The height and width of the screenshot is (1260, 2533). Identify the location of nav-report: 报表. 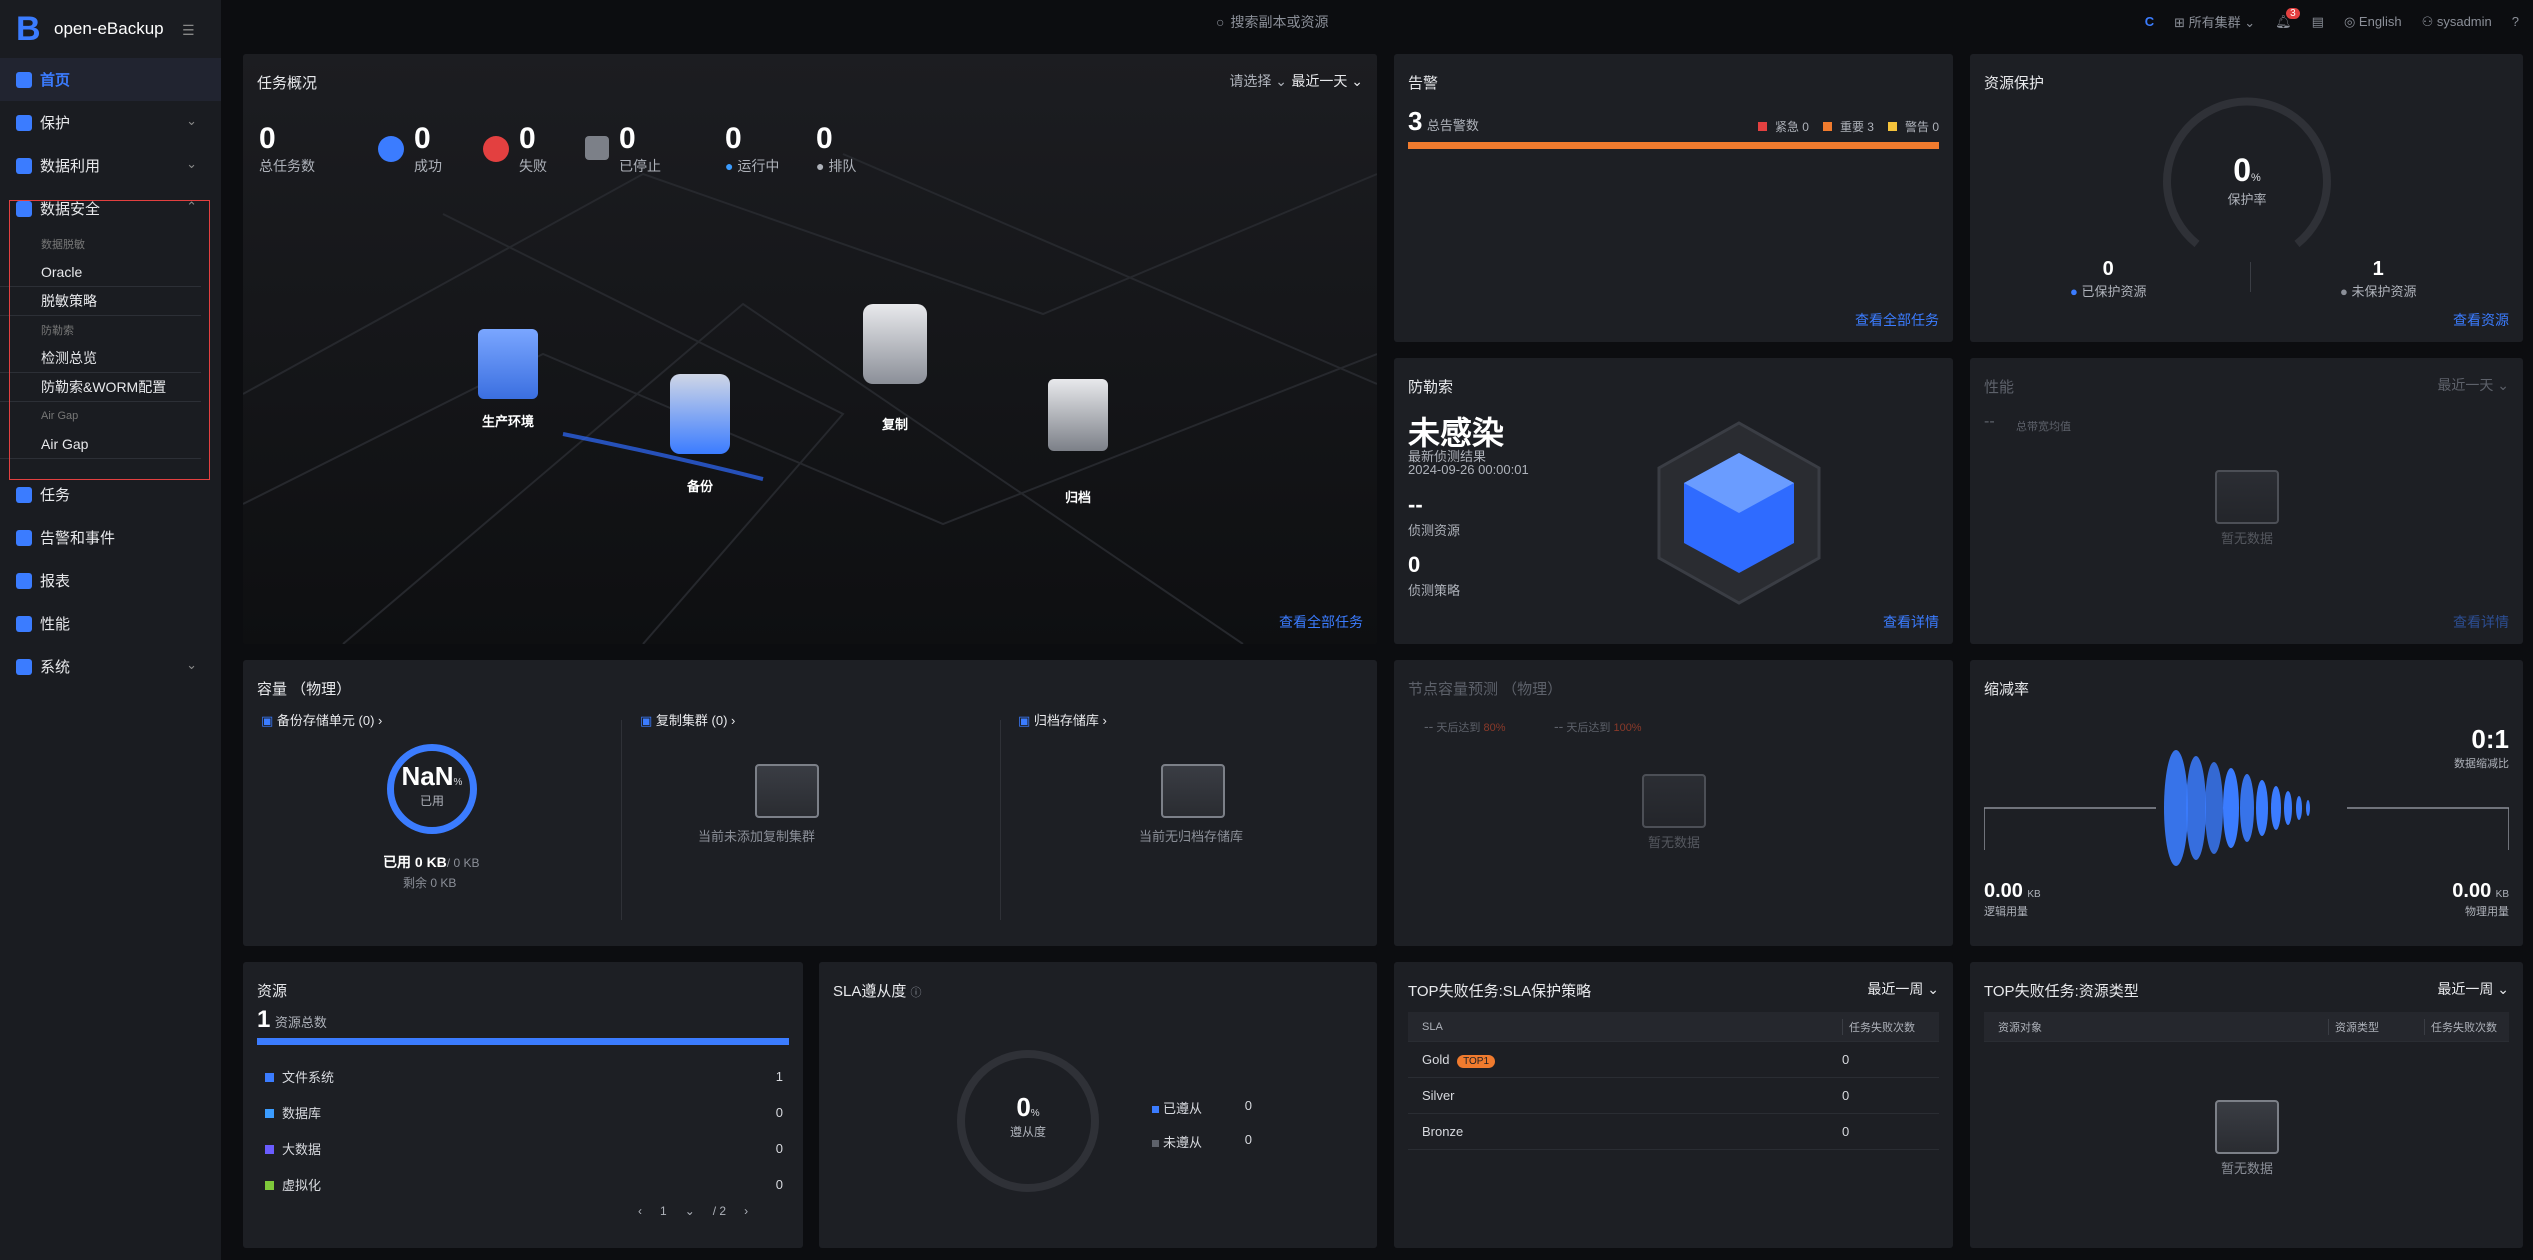
(110, 580).